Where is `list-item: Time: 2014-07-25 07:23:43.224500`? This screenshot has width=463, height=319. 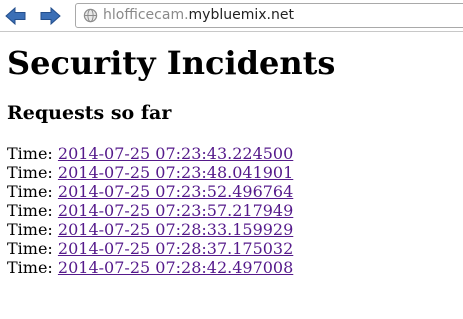
list-item: Time: 2014-07-25 07:23:43.224500 is located at coordinates (150, 153).